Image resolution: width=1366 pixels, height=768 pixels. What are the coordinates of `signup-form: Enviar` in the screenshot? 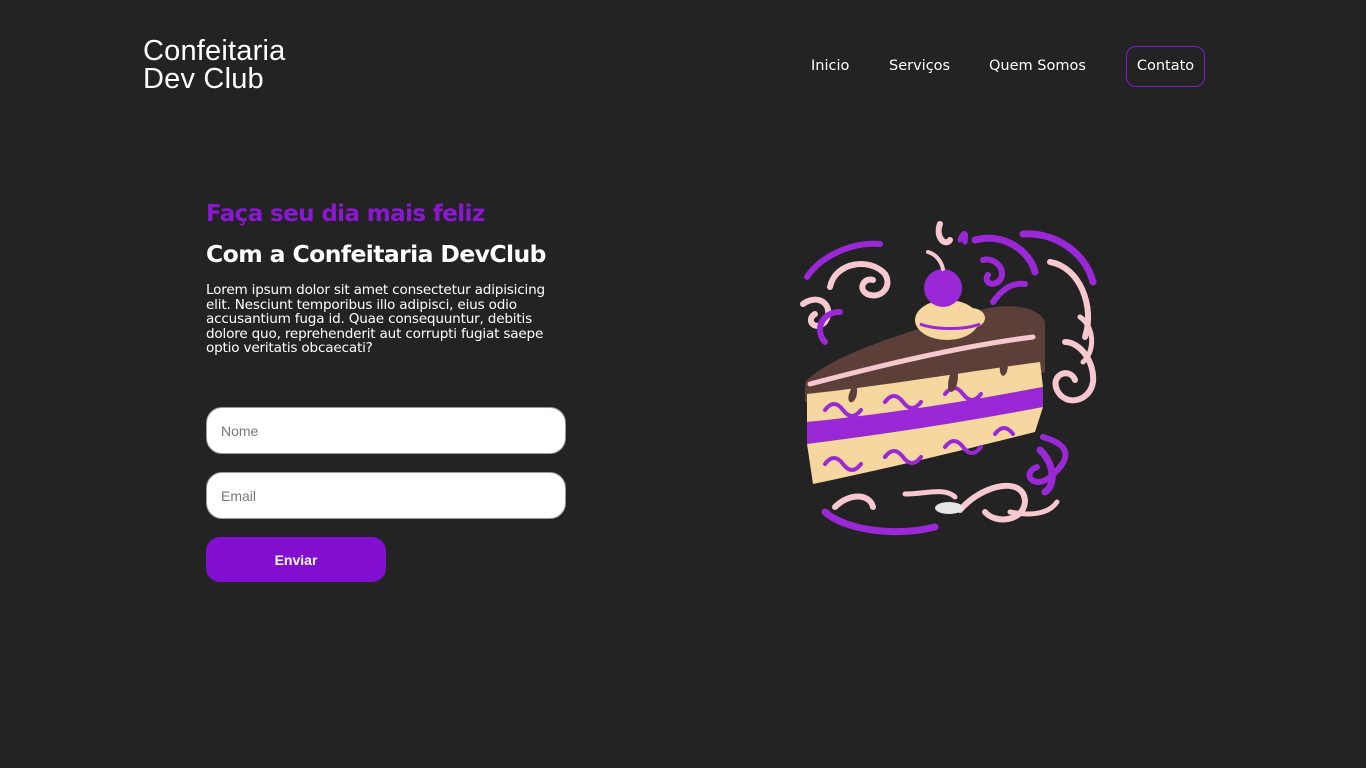 It's located at (386, 494).